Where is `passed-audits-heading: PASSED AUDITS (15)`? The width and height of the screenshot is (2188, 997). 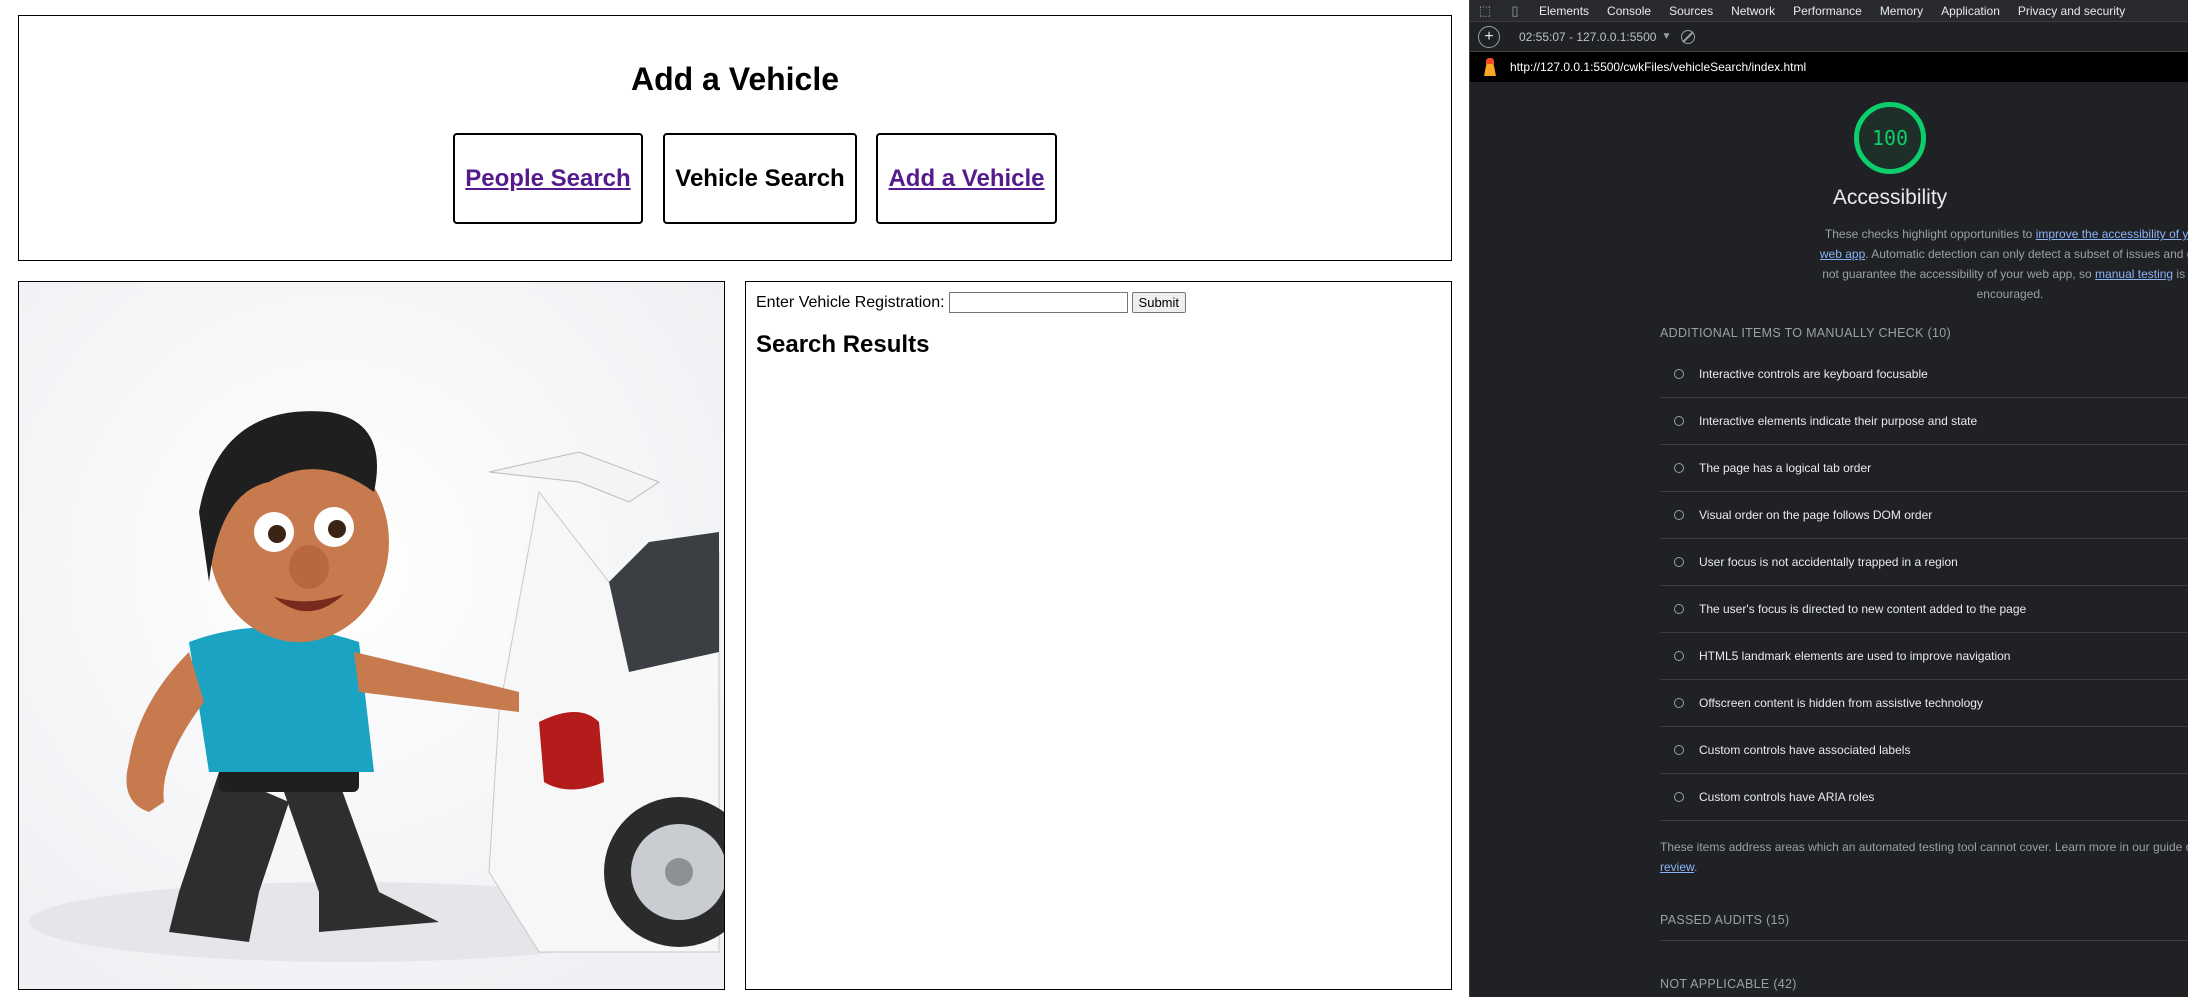
passed-audits-heading: PASSED AUDITS (15) is located at coordinates (1725, 920).